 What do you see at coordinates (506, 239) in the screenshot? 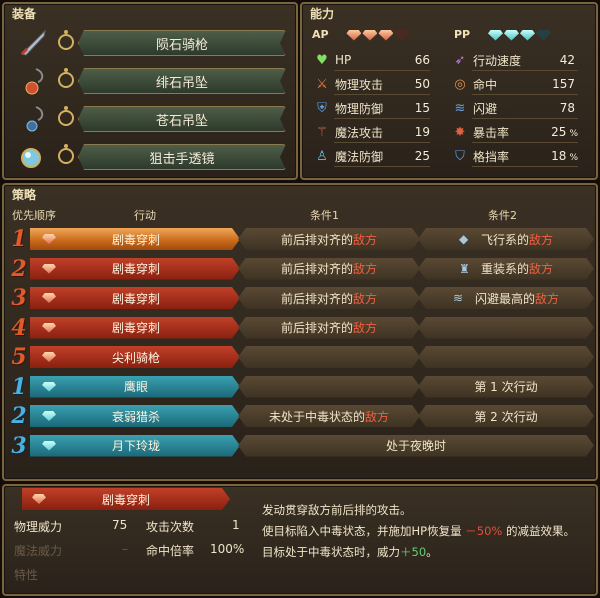
I see `condition2-slot: ◆ 飞行系的 敌方` at bounding box center [506, 239].